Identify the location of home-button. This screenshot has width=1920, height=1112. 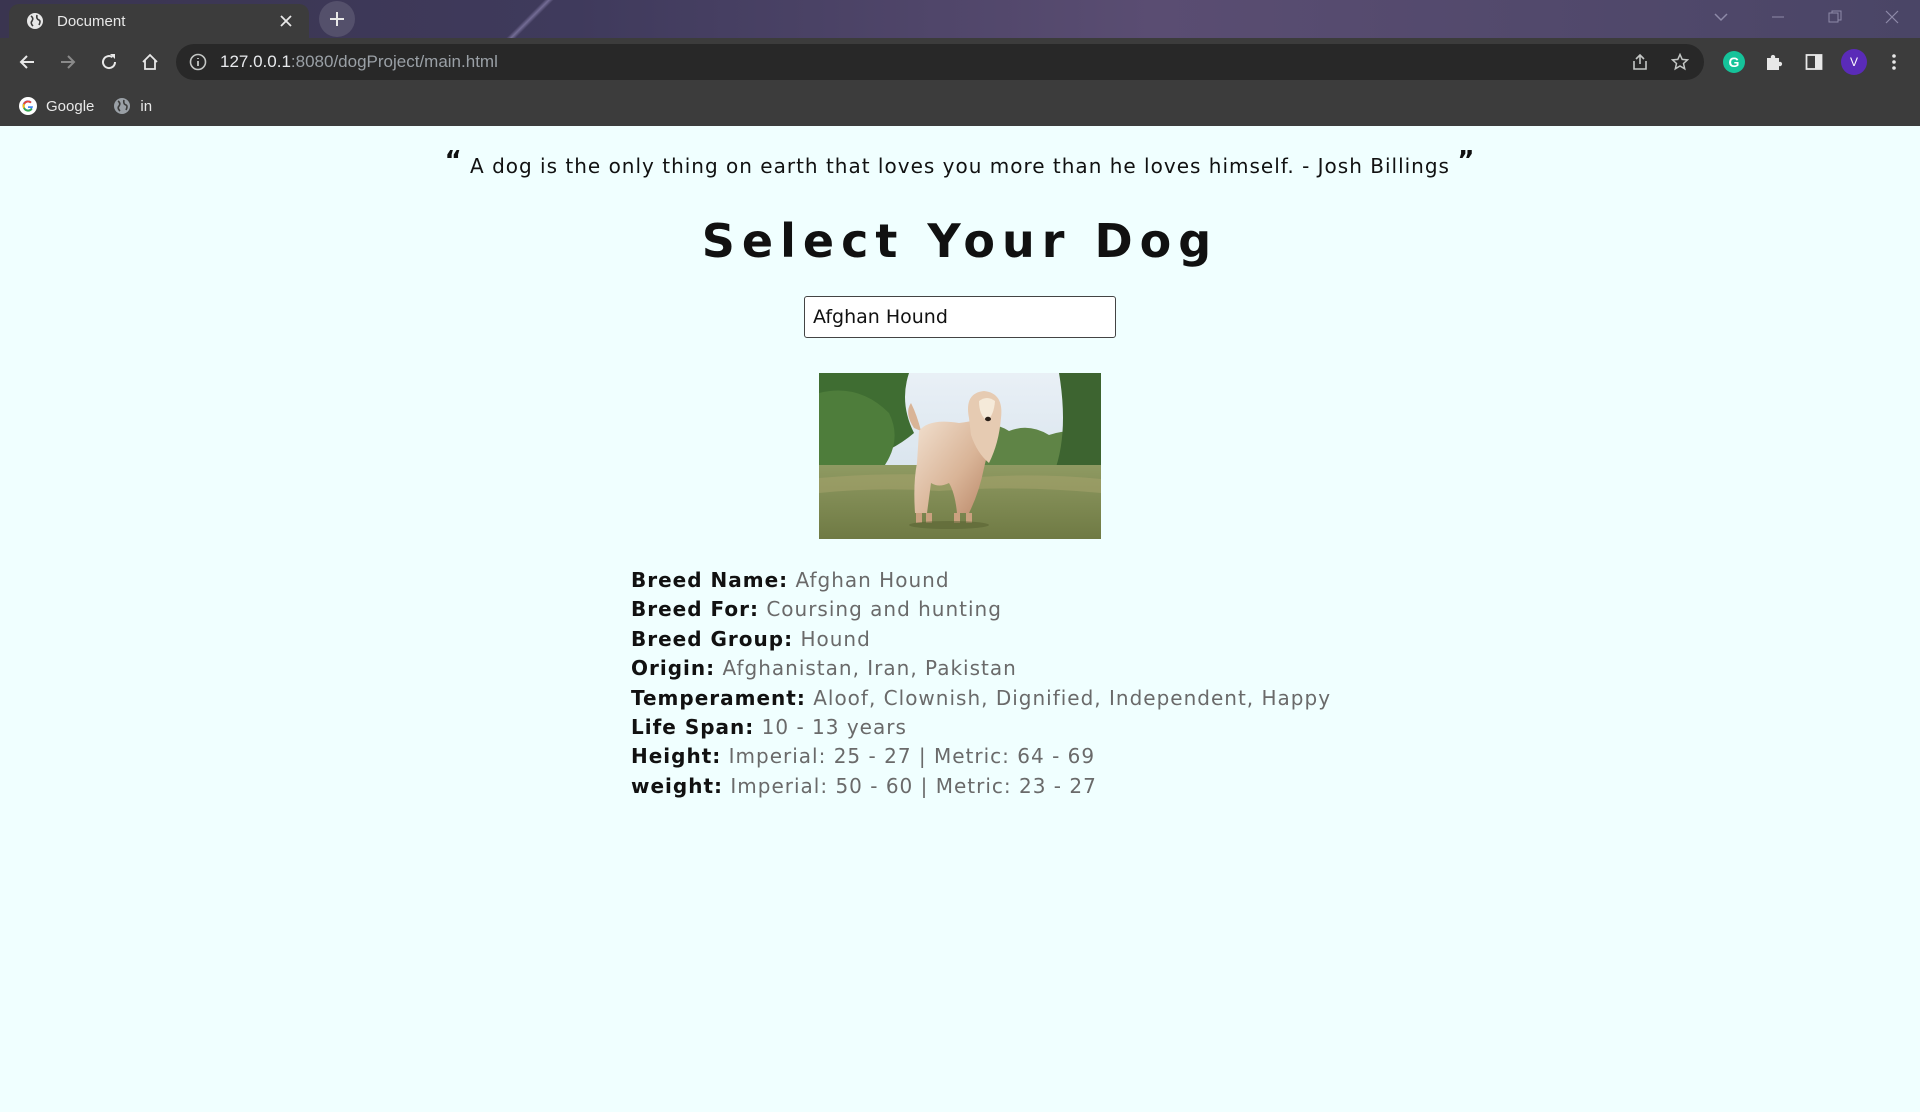
(150, 62).